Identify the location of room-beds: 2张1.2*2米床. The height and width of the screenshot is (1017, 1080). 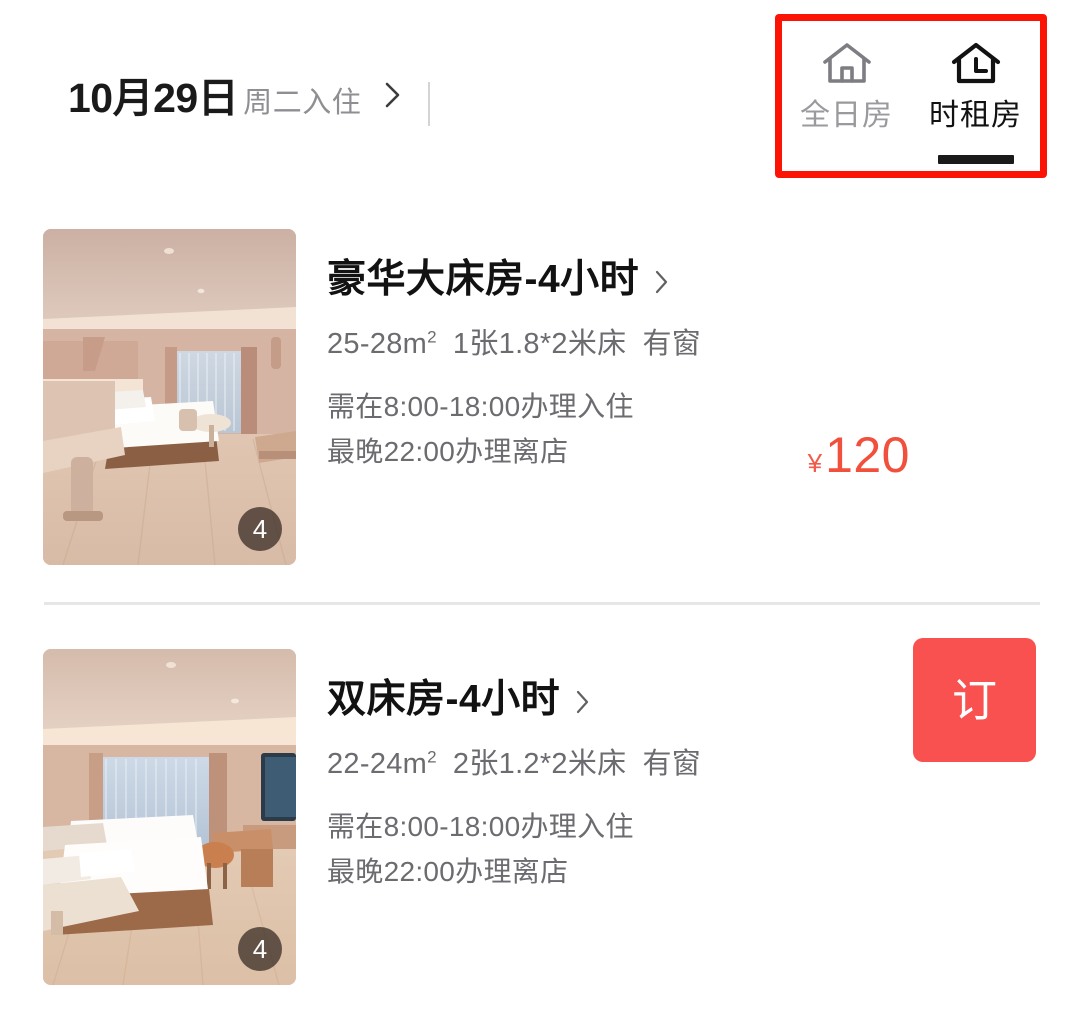
(539, 764).